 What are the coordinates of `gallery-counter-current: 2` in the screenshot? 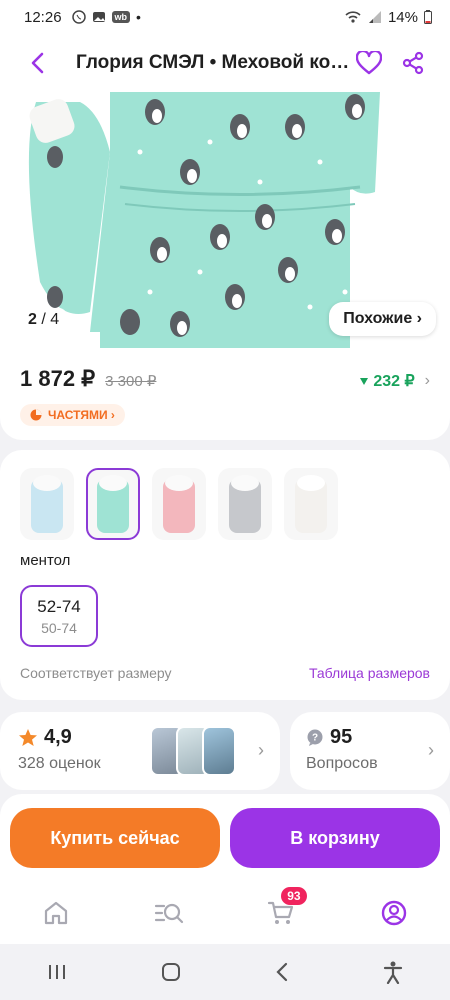 It's located at (32, 319).